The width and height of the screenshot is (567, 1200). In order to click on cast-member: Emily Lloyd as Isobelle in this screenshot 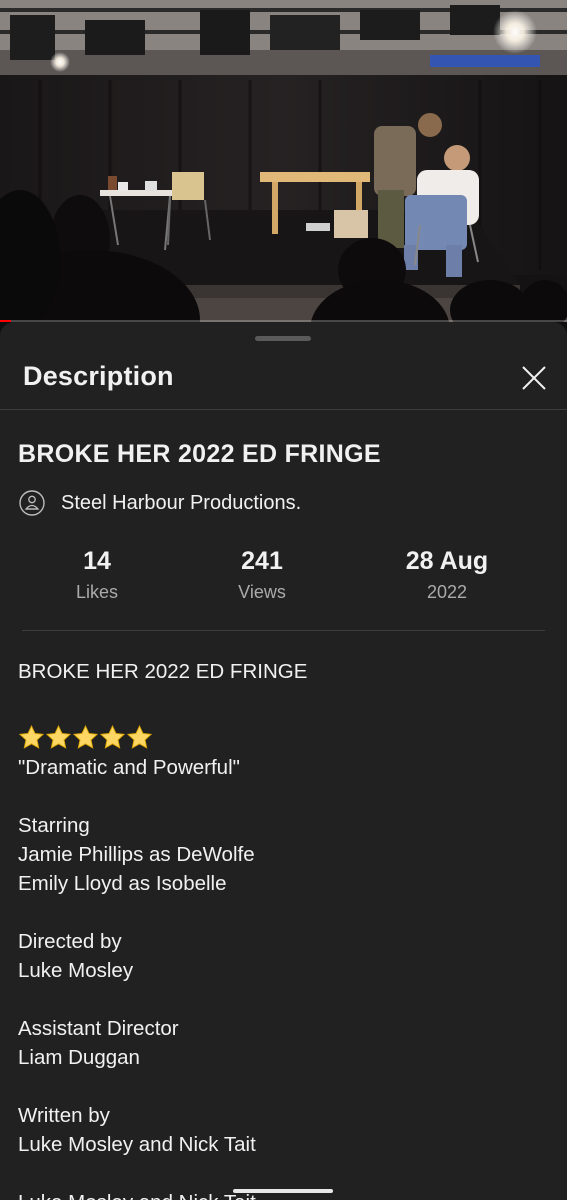, I will do `click(122, 883)`.